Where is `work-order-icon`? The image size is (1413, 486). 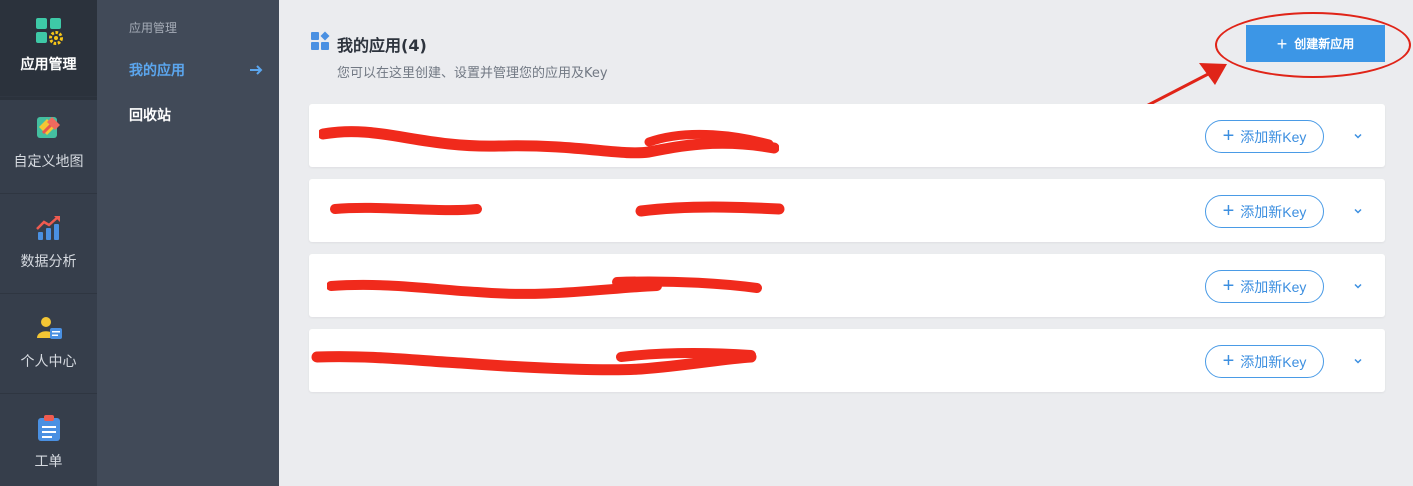
work-order-icon is located at coordinates (48, 428).